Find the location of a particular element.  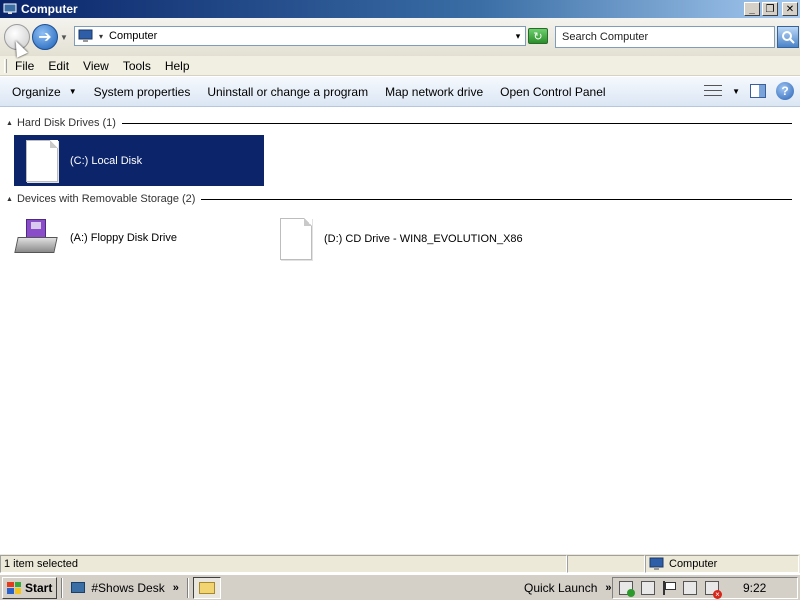

search-input: Search Computer is located at coordinates (665, 37).